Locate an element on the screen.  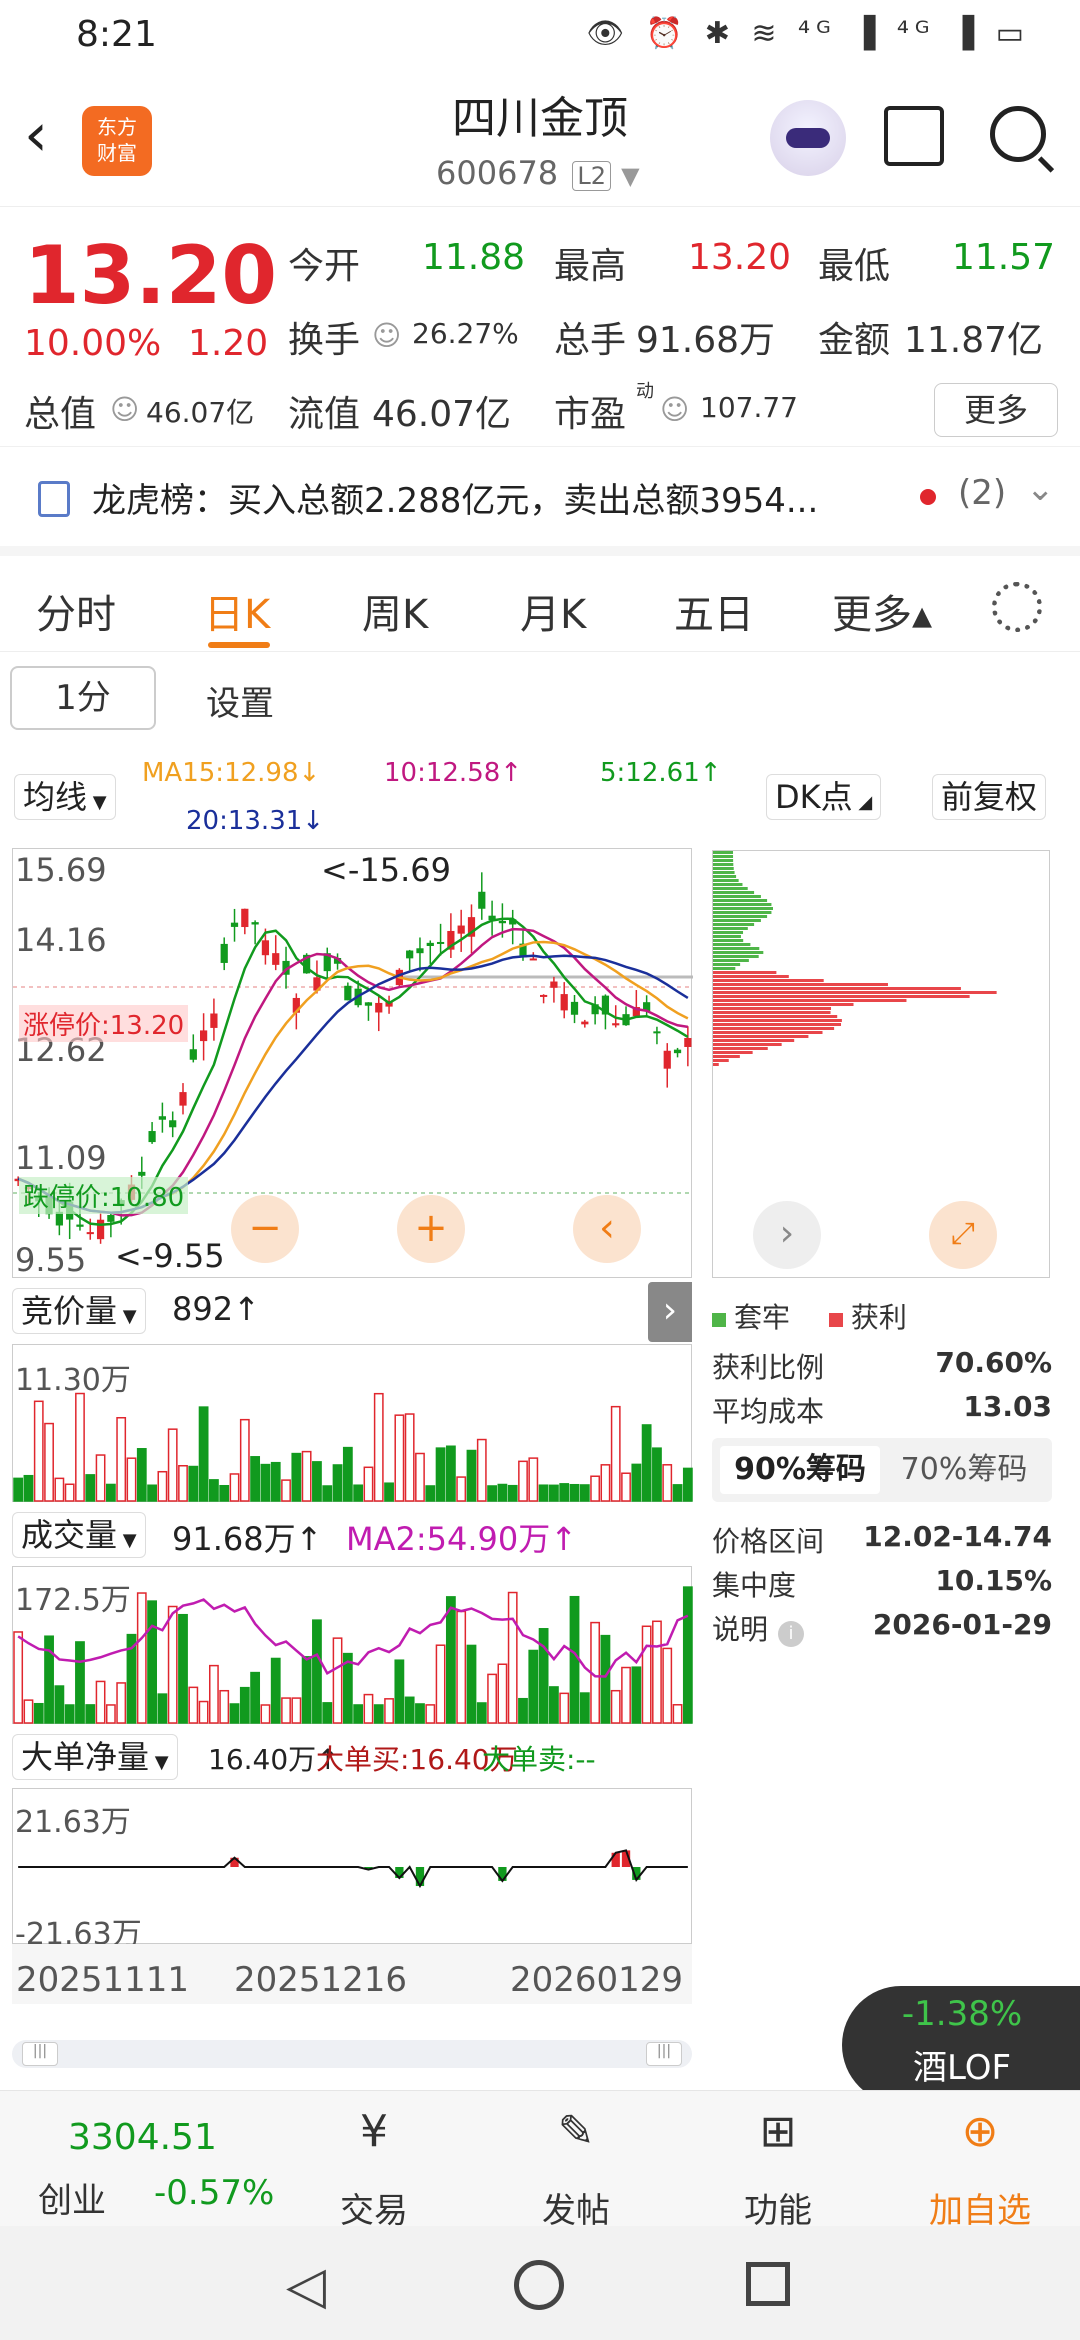
info-icon: i is located at coordinates (791, 1634).